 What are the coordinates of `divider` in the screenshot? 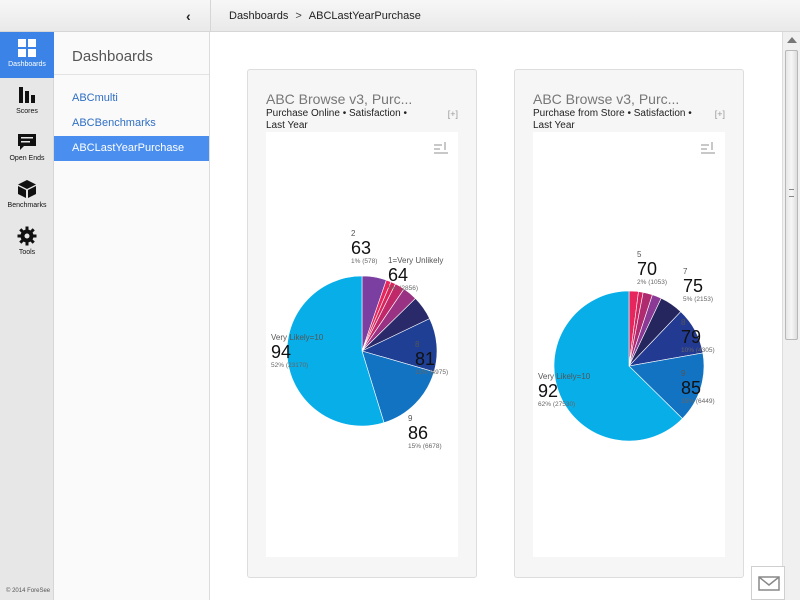 It's located at (131, 74).